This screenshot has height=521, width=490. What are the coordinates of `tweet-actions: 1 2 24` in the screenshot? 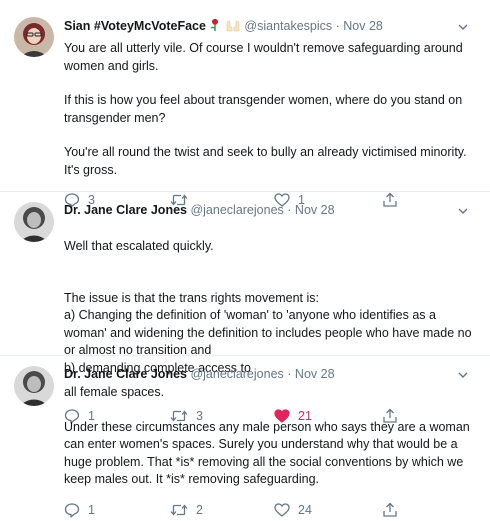 It's located at (277, 511).